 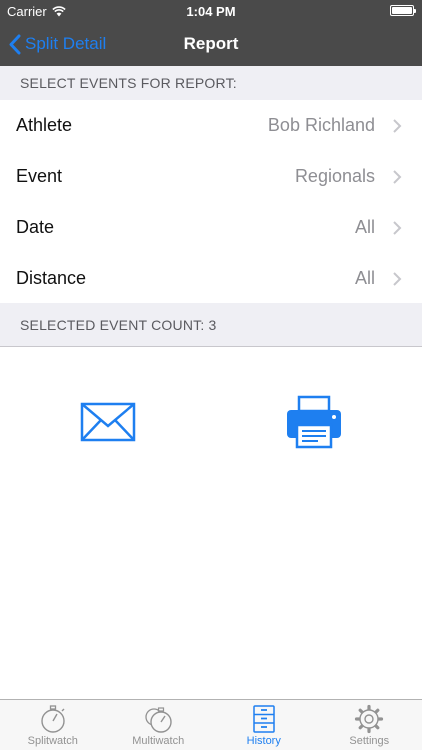 I want to click on battery-icon, so click(x=403, y=10).